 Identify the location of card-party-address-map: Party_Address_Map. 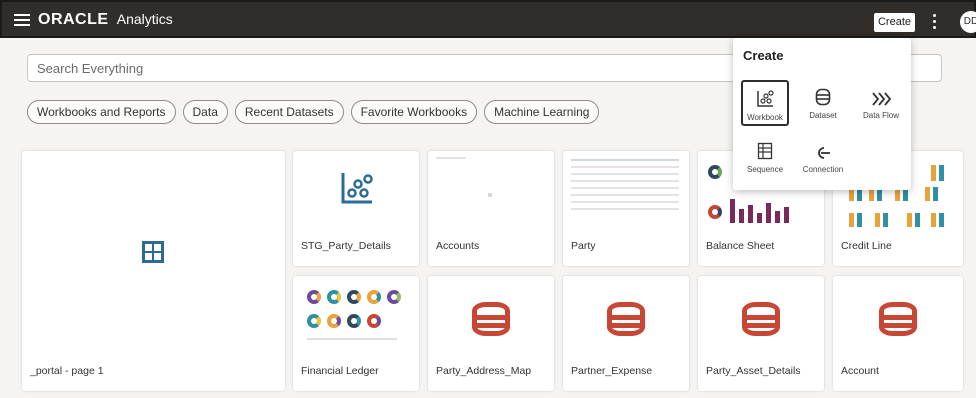
(491, 333).